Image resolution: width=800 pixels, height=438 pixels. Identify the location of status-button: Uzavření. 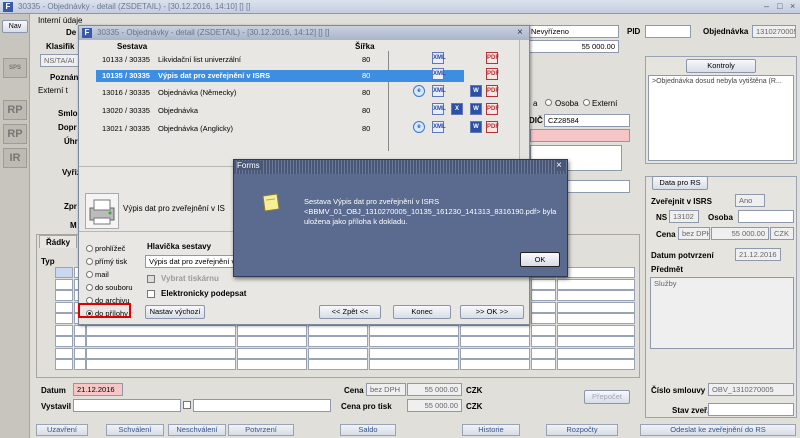
(62, 430).